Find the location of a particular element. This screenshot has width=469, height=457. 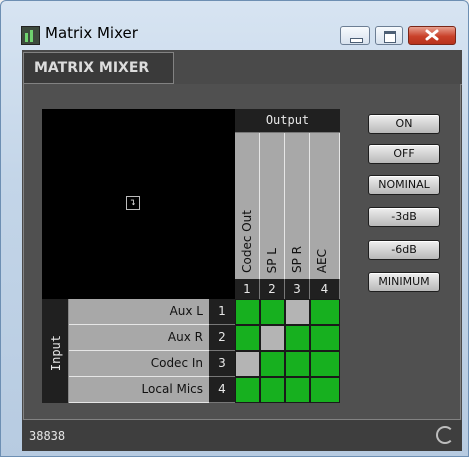

on-button: ON is located at coordinates (404, 124).